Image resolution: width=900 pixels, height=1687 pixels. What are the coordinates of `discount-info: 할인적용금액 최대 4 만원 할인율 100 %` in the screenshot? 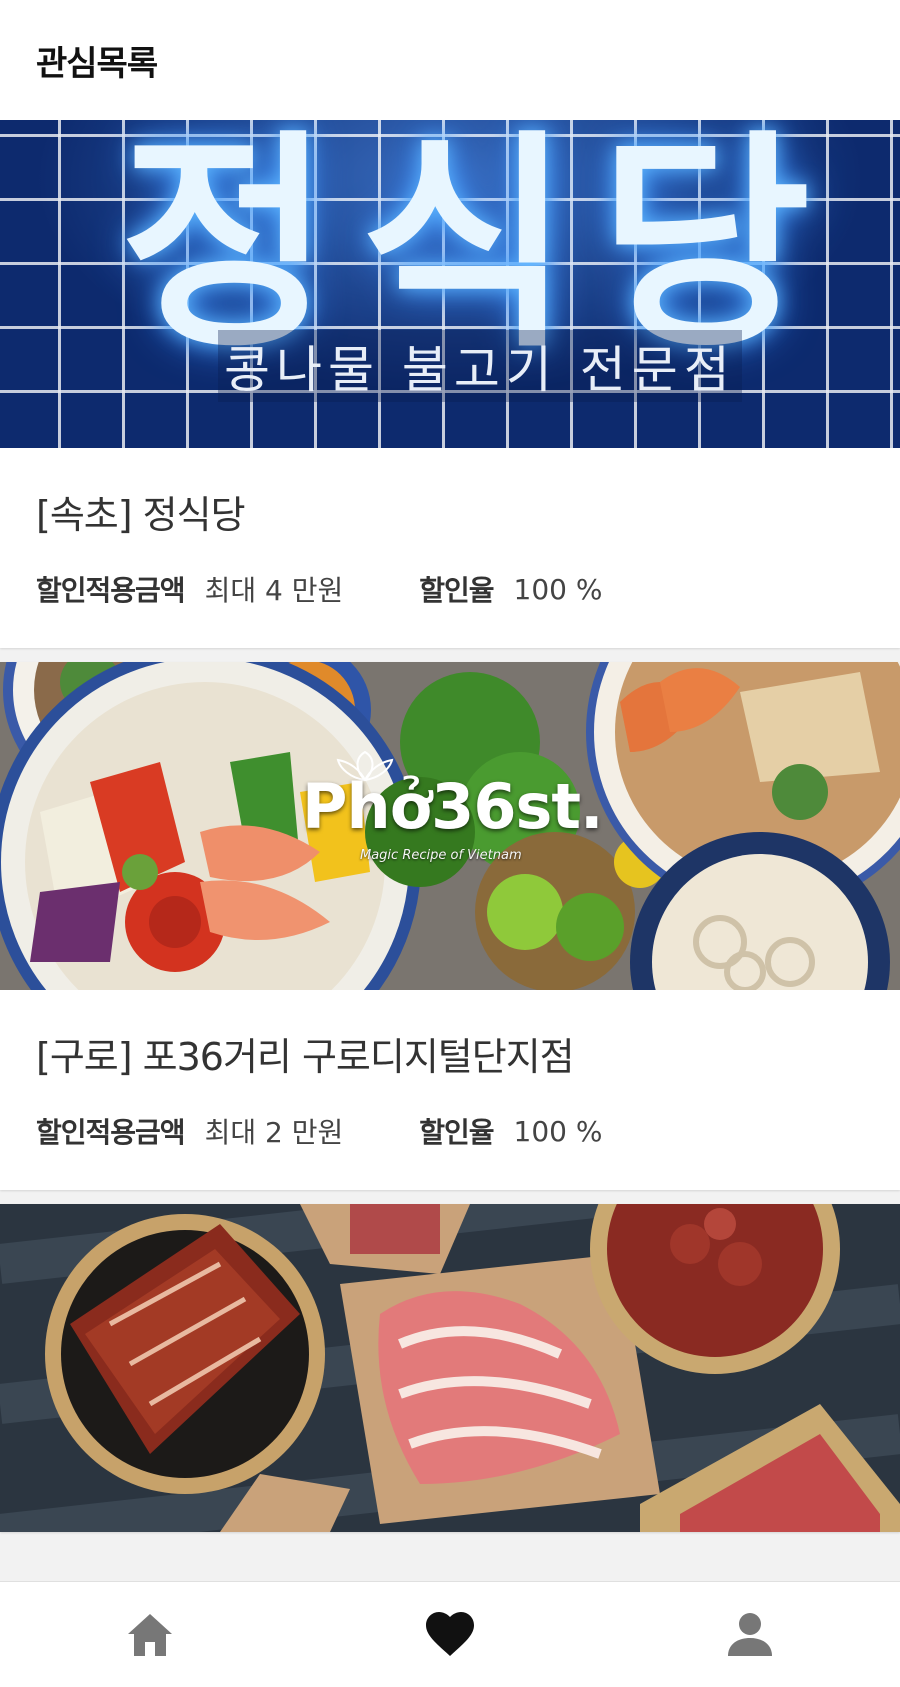 It's located at (450, 589).